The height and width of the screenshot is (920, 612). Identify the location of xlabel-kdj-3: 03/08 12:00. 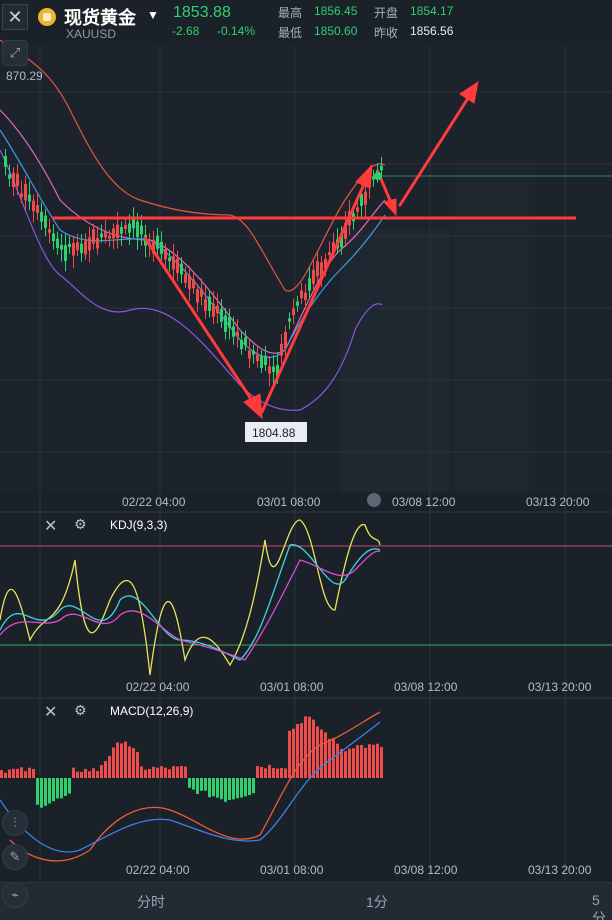
(426, 687).